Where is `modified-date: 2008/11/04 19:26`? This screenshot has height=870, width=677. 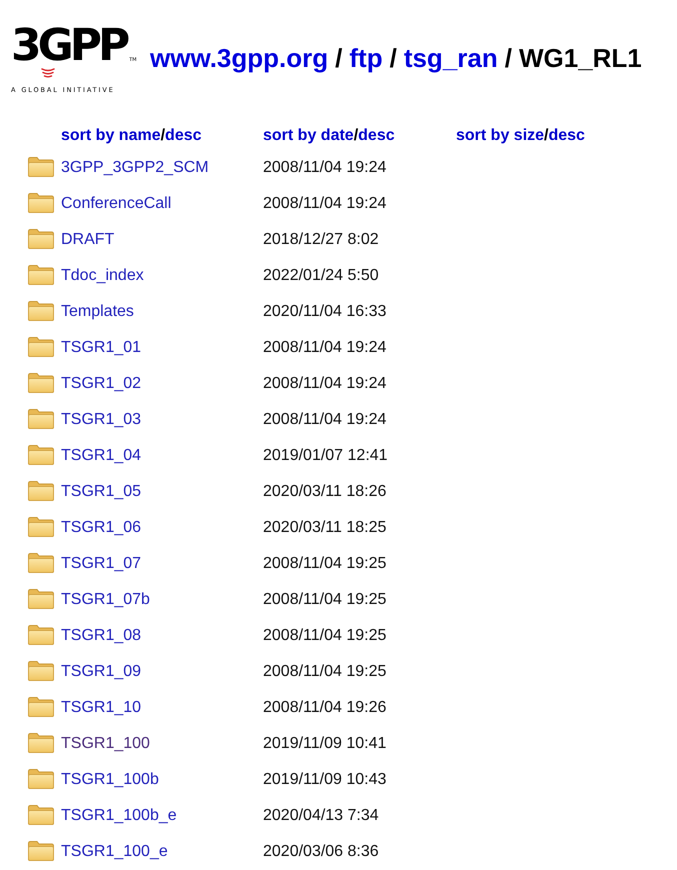 modified-date: 2008/11/04 19:26 is located at coordinates (324, 708).